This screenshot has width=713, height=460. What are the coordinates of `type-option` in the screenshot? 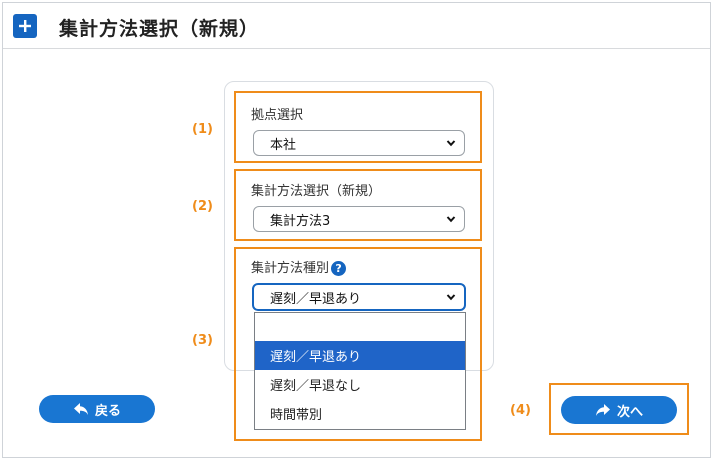 It's located at (360, 327).